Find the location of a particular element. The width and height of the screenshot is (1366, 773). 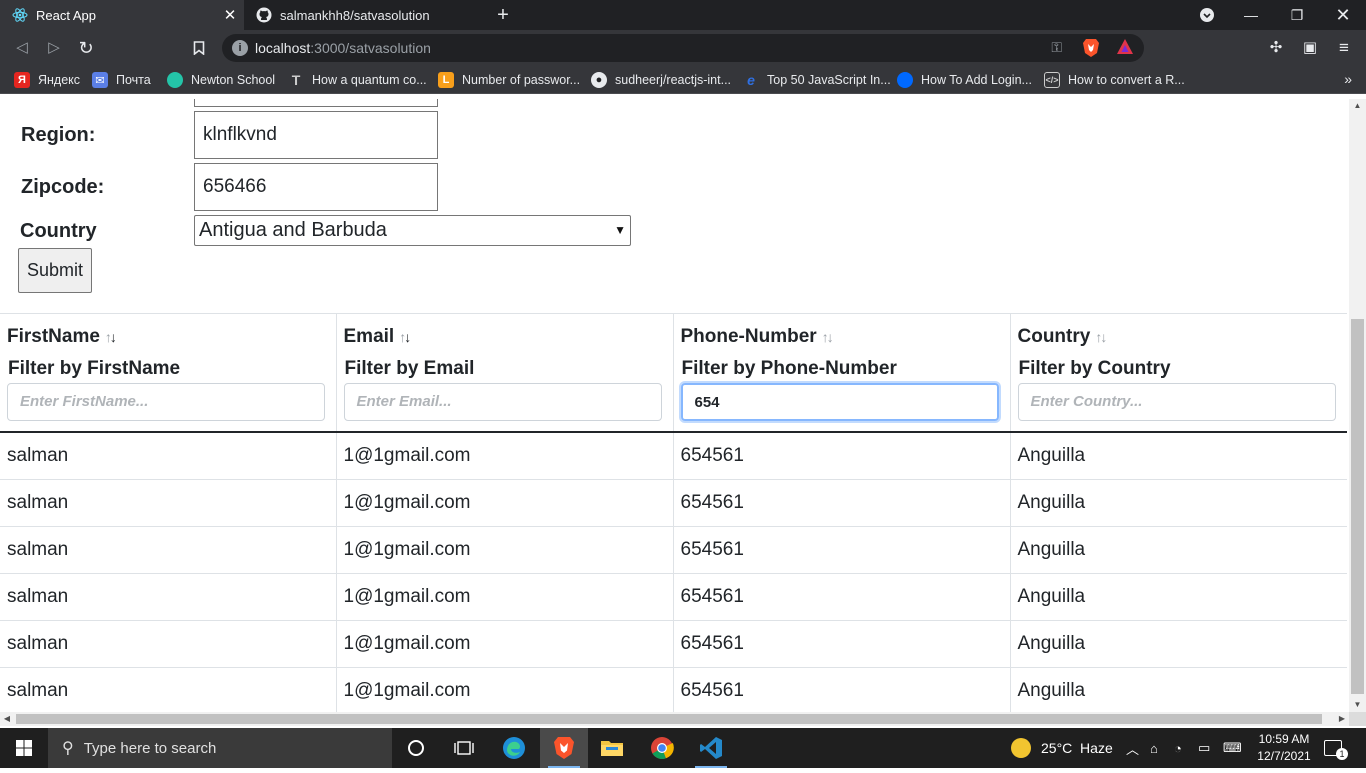

key-icon: ⚿ is located at coordinates (1056, 47).